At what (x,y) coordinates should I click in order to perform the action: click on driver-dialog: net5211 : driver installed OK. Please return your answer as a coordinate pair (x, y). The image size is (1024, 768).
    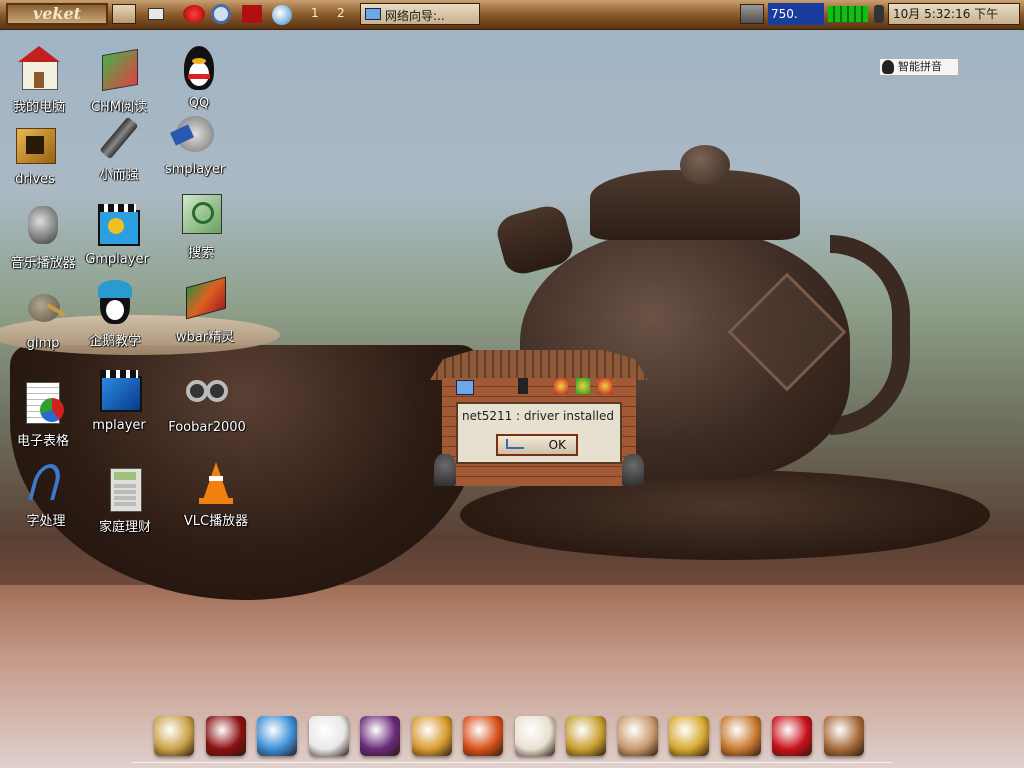
    Looking at the image, I should click on (539, 421).